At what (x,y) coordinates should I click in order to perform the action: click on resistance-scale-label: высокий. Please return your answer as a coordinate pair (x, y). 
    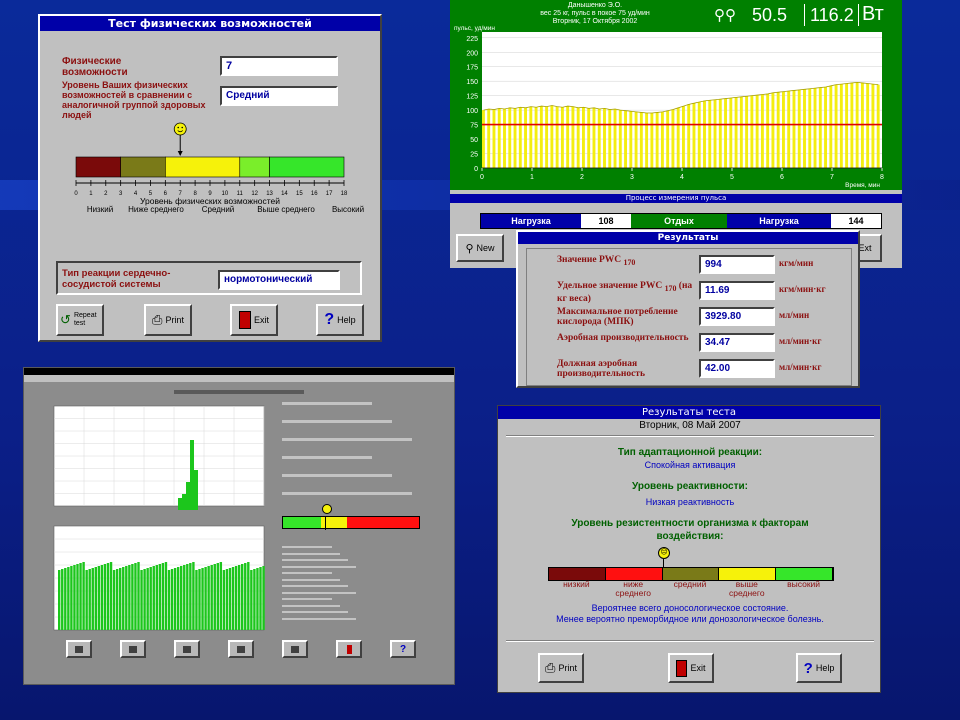
    Looking at the image, I should click on (804, 584).